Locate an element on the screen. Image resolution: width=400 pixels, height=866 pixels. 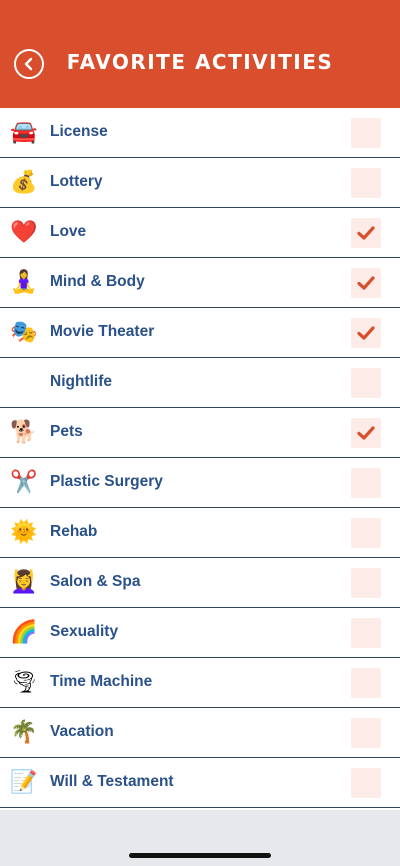
list-item: Nightlife is located at coordinates (200, 383).